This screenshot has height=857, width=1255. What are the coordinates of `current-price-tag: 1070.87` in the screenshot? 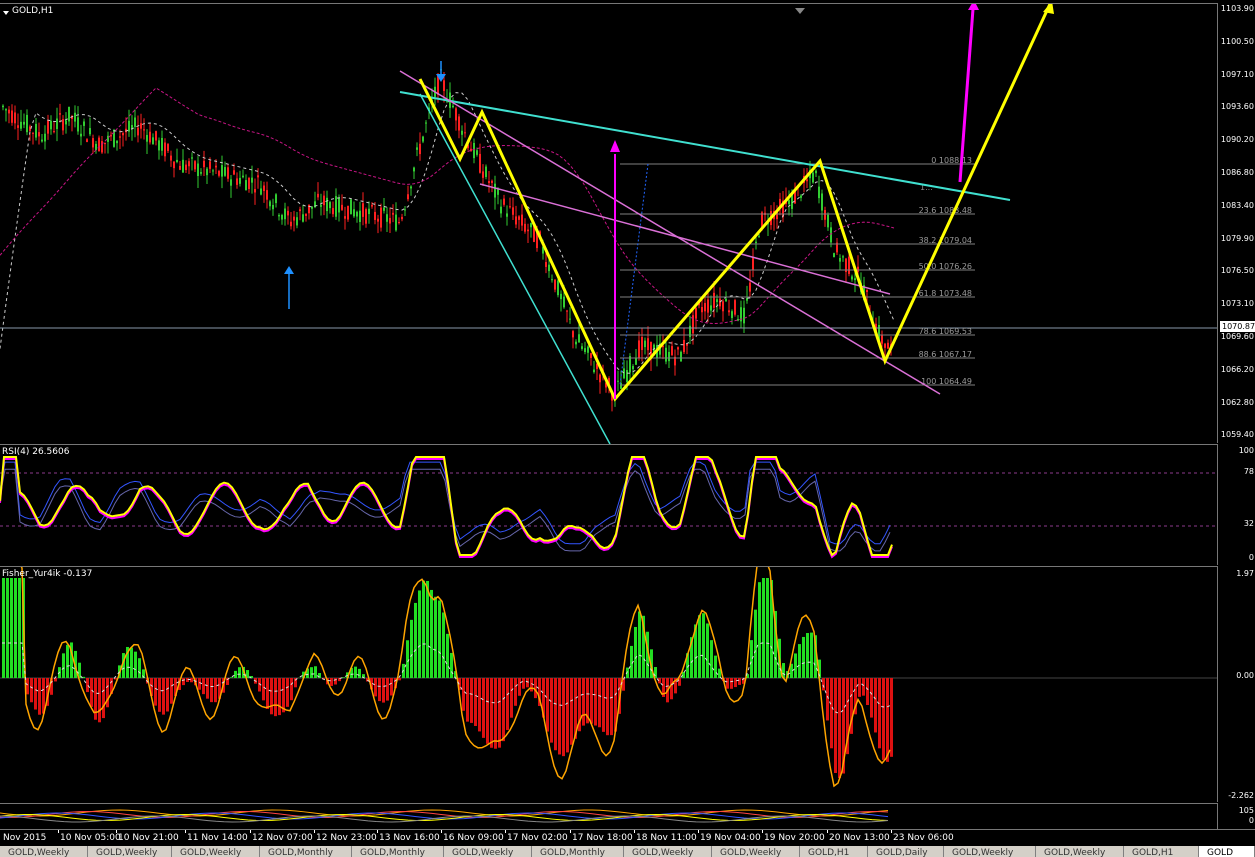 It's located at (1237, 326).